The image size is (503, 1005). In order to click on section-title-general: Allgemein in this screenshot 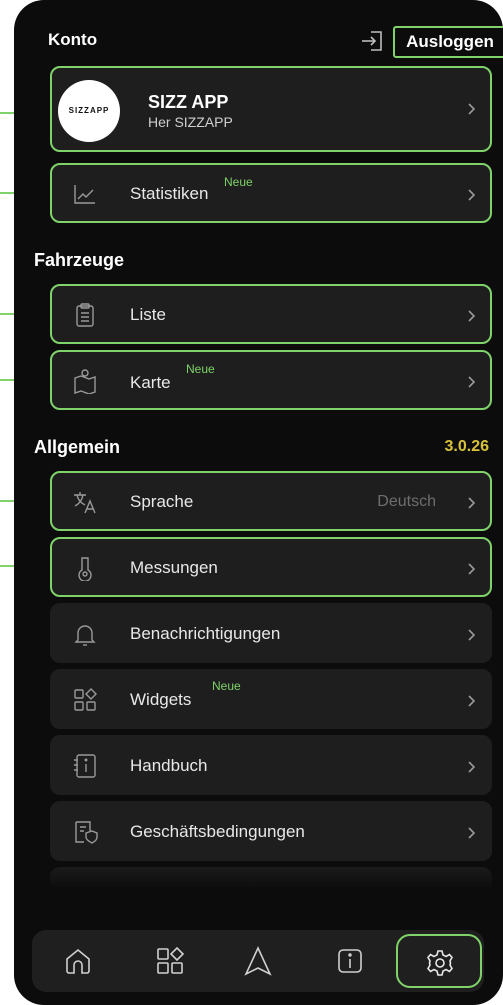, I will do `click(77, 447)`.